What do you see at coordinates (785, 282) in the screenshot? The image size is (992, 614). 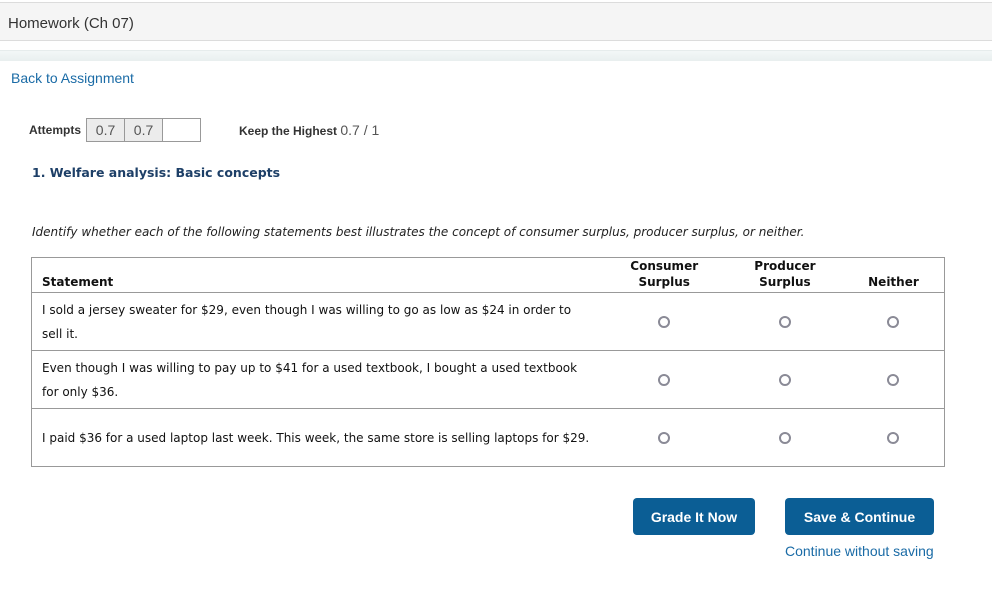 I see `header-producer-line2: Surplus` at bounding box center [785, 282].